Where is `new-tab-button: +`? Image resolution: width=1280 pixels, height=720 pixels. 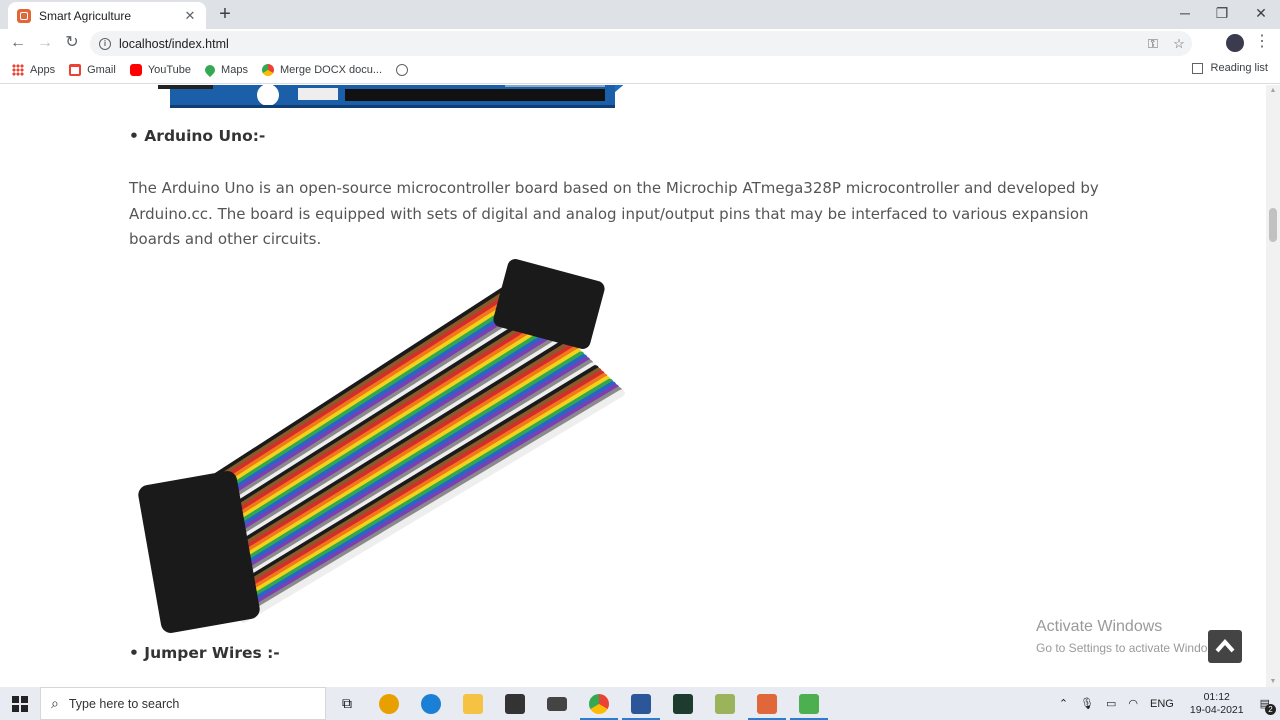 new-tab-button: + is located at coordinates (225, 15).